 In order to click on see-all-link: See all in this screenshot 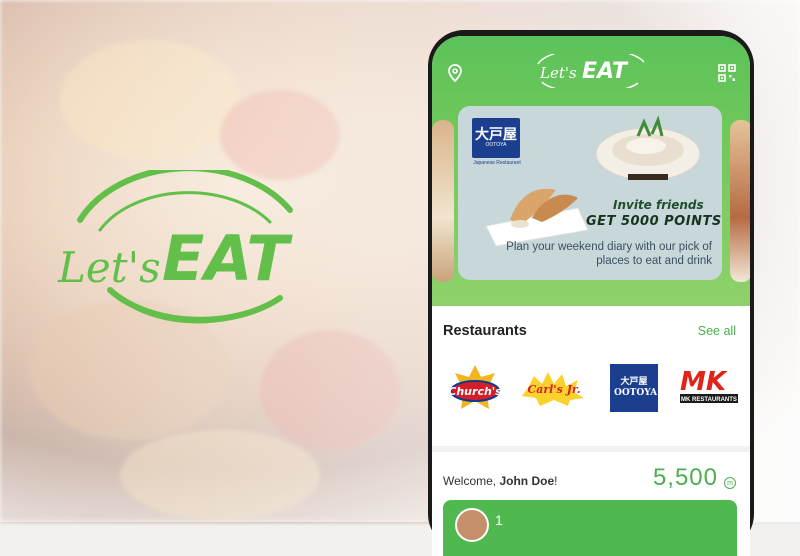, I will do `click(717, 331)`.